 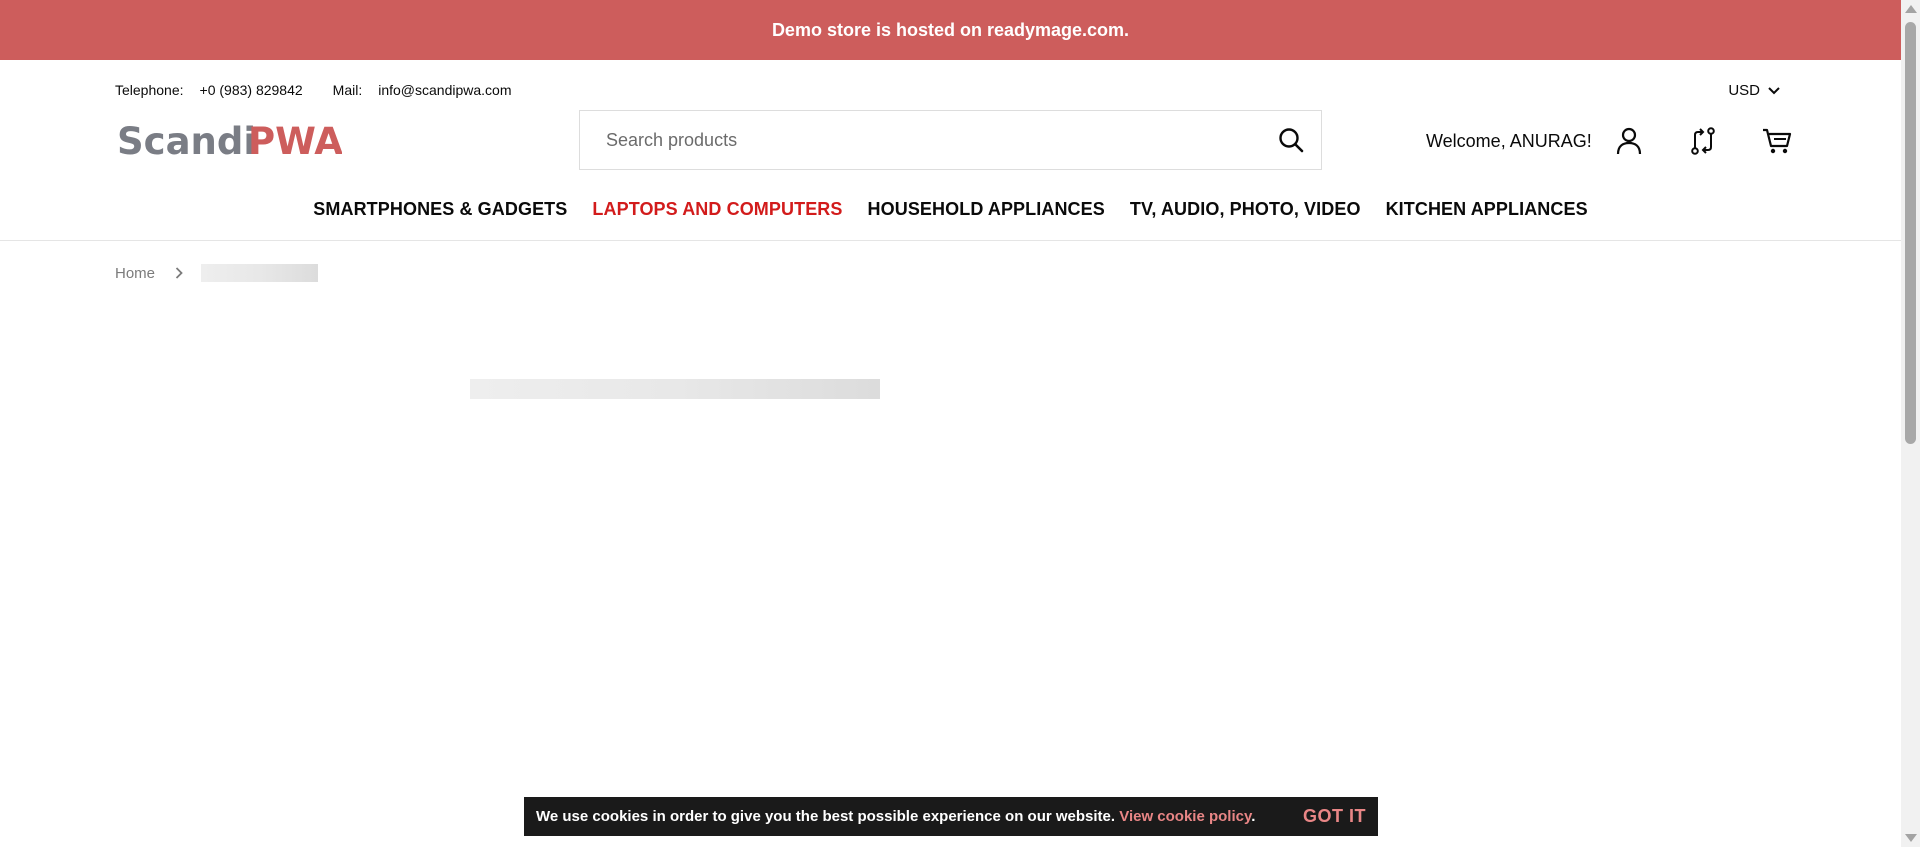 What do you see at coordinates (675, 389) in the screenshot?
I see `page-title-loading-placeholder` at bounding box center [675, 389].